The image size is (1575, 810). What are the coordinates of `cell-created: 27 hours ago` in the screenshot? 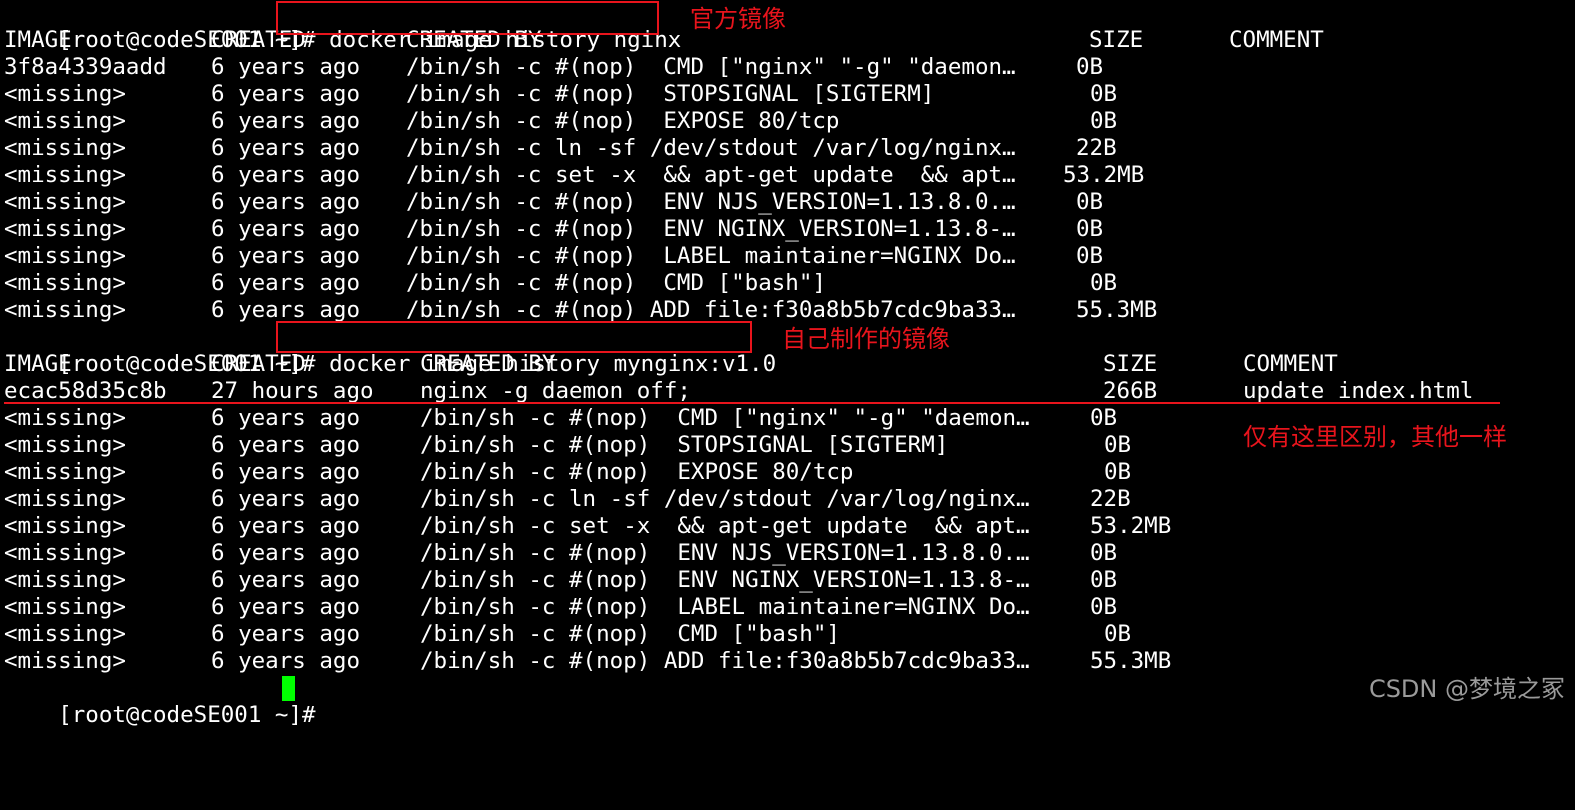 It's located at (292, 391).